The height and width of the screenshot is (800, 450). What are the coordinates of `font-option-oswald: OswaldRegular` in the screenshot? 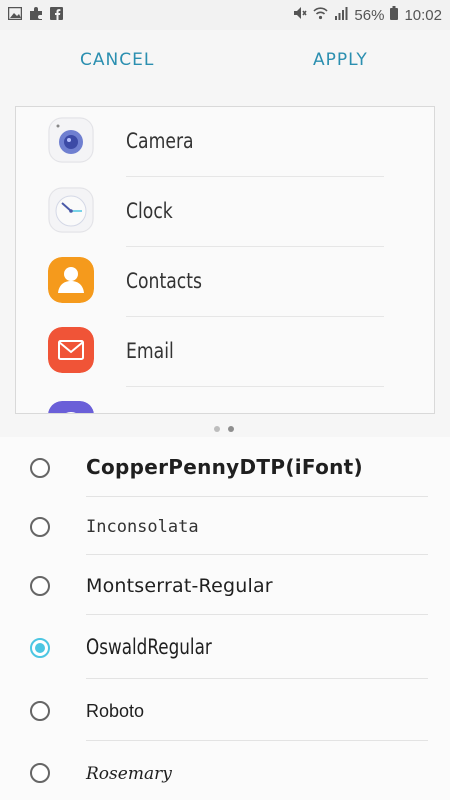 It's located at (225, 647).